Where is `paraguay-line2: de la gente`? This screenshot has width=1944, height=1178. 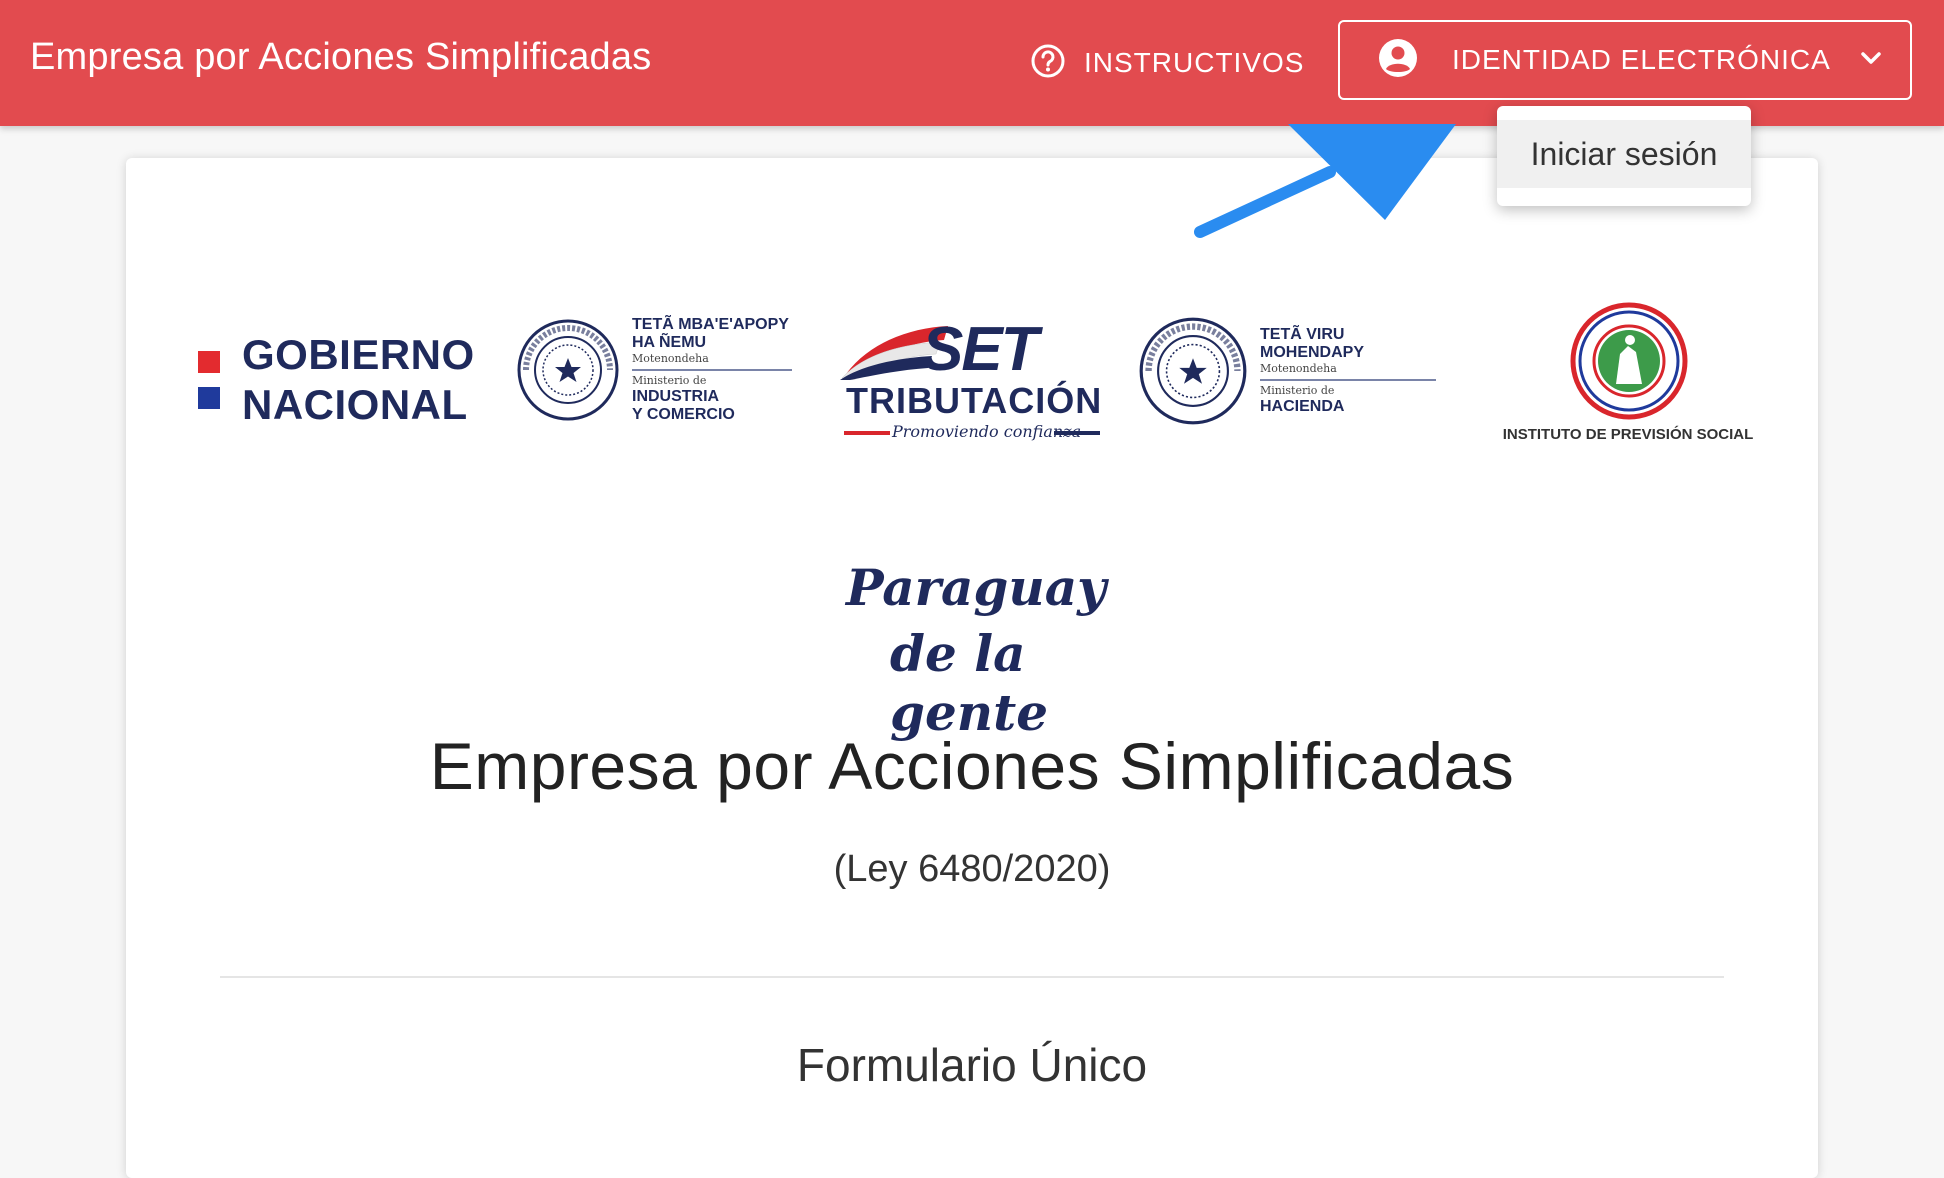
paraguay-line2: de la gente is located at coordinates (969, 683).